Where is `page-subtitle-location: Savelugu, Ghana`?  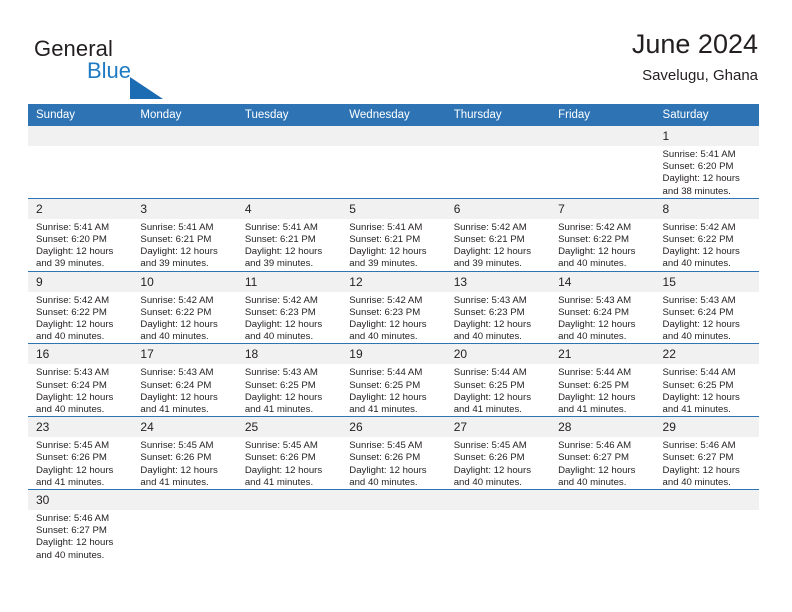 page-subtitle-location: Savelugu, Ghana is located at coordinates (700, 75).